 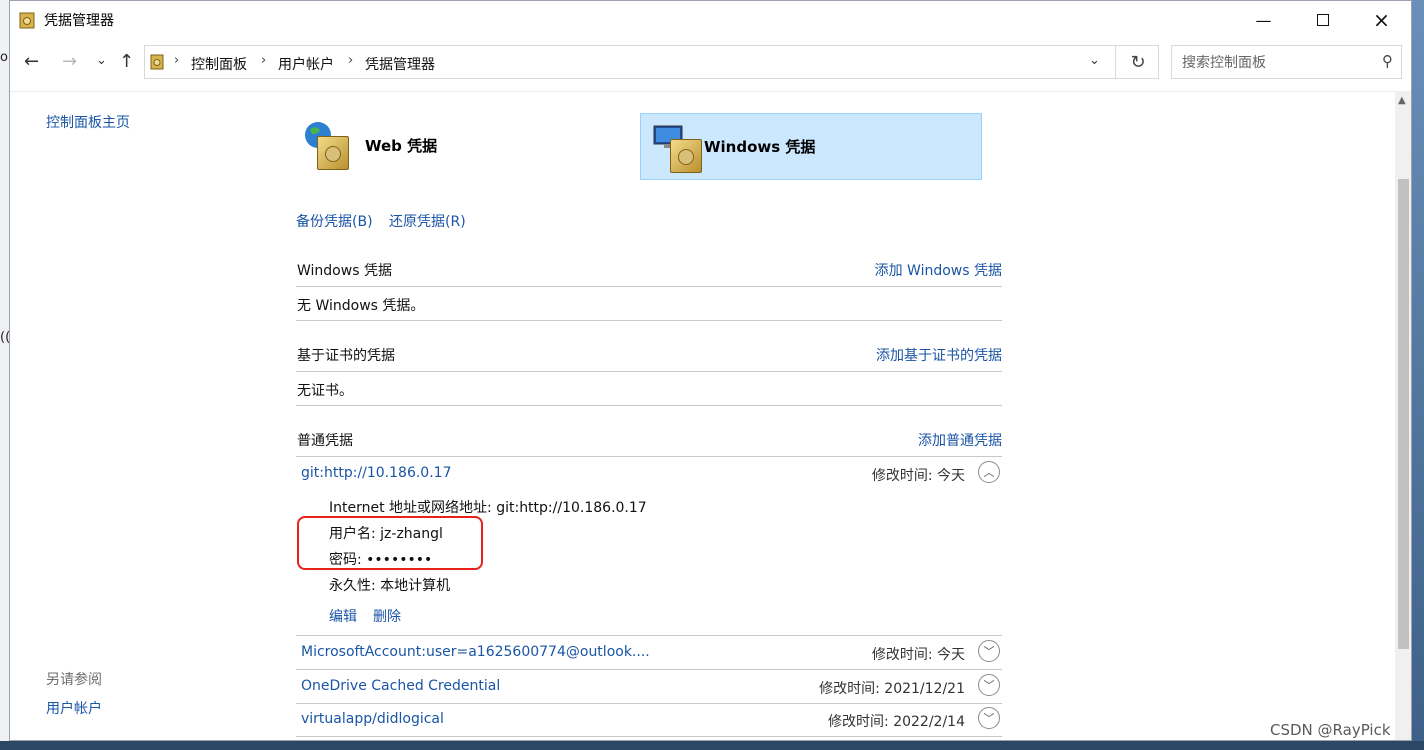 I want to click on edit-credential-link: 编辑, so click(x=343, y=616).